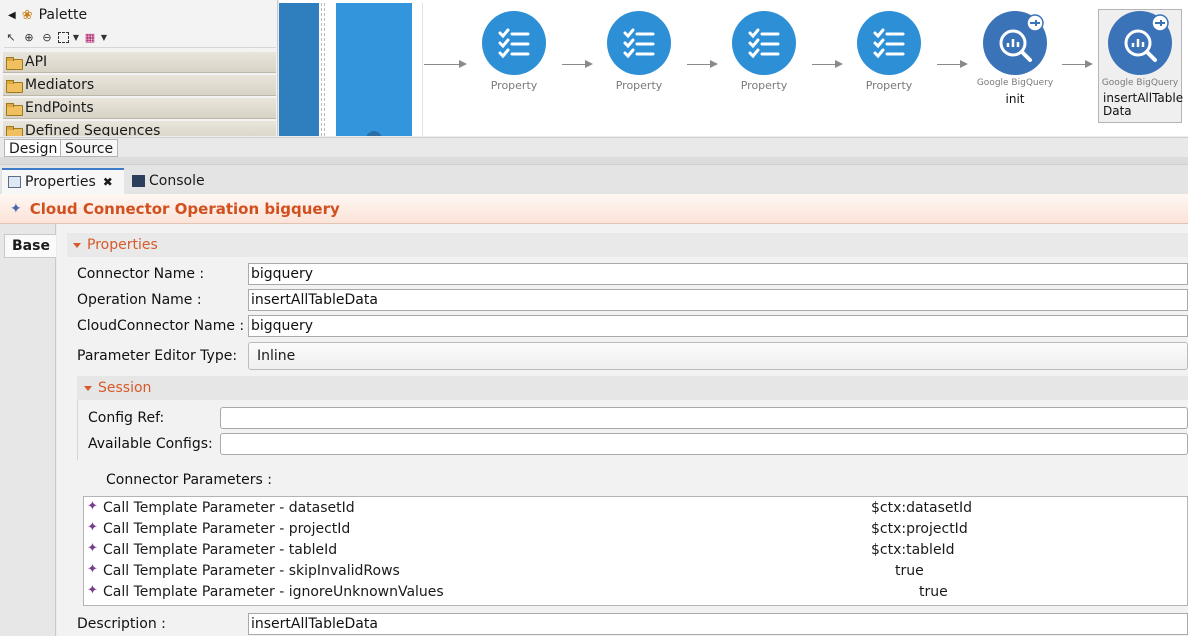 Image resolution: width=1188 pixels, height=636 pixels. I want to click on tab-base: Base, so click(30, 246).